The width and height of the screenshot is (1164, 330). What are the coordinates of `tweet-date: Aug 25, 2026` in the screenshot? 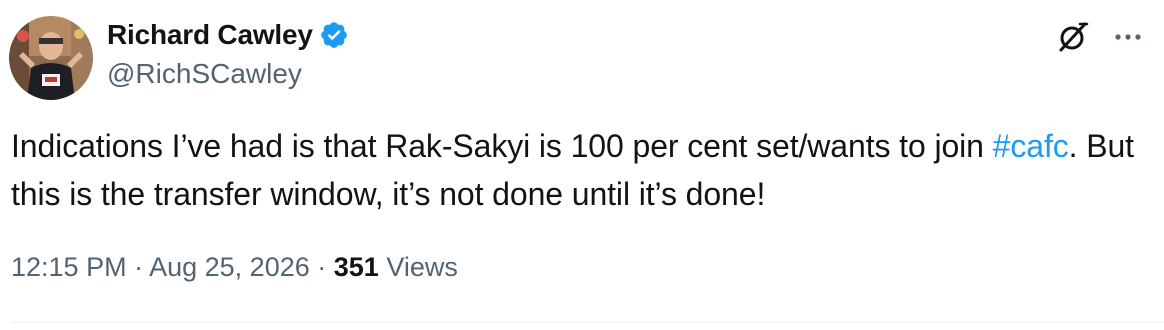 It's located at (229, 267).